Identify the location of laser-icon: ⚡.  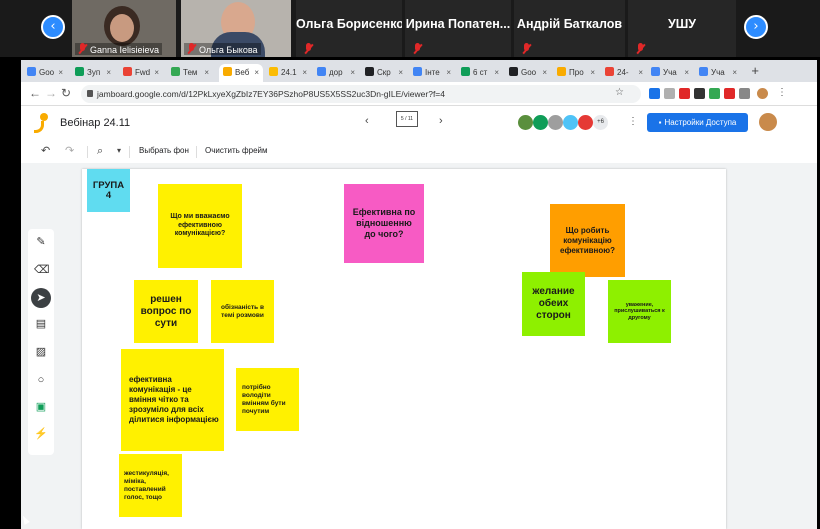
(41, 434).